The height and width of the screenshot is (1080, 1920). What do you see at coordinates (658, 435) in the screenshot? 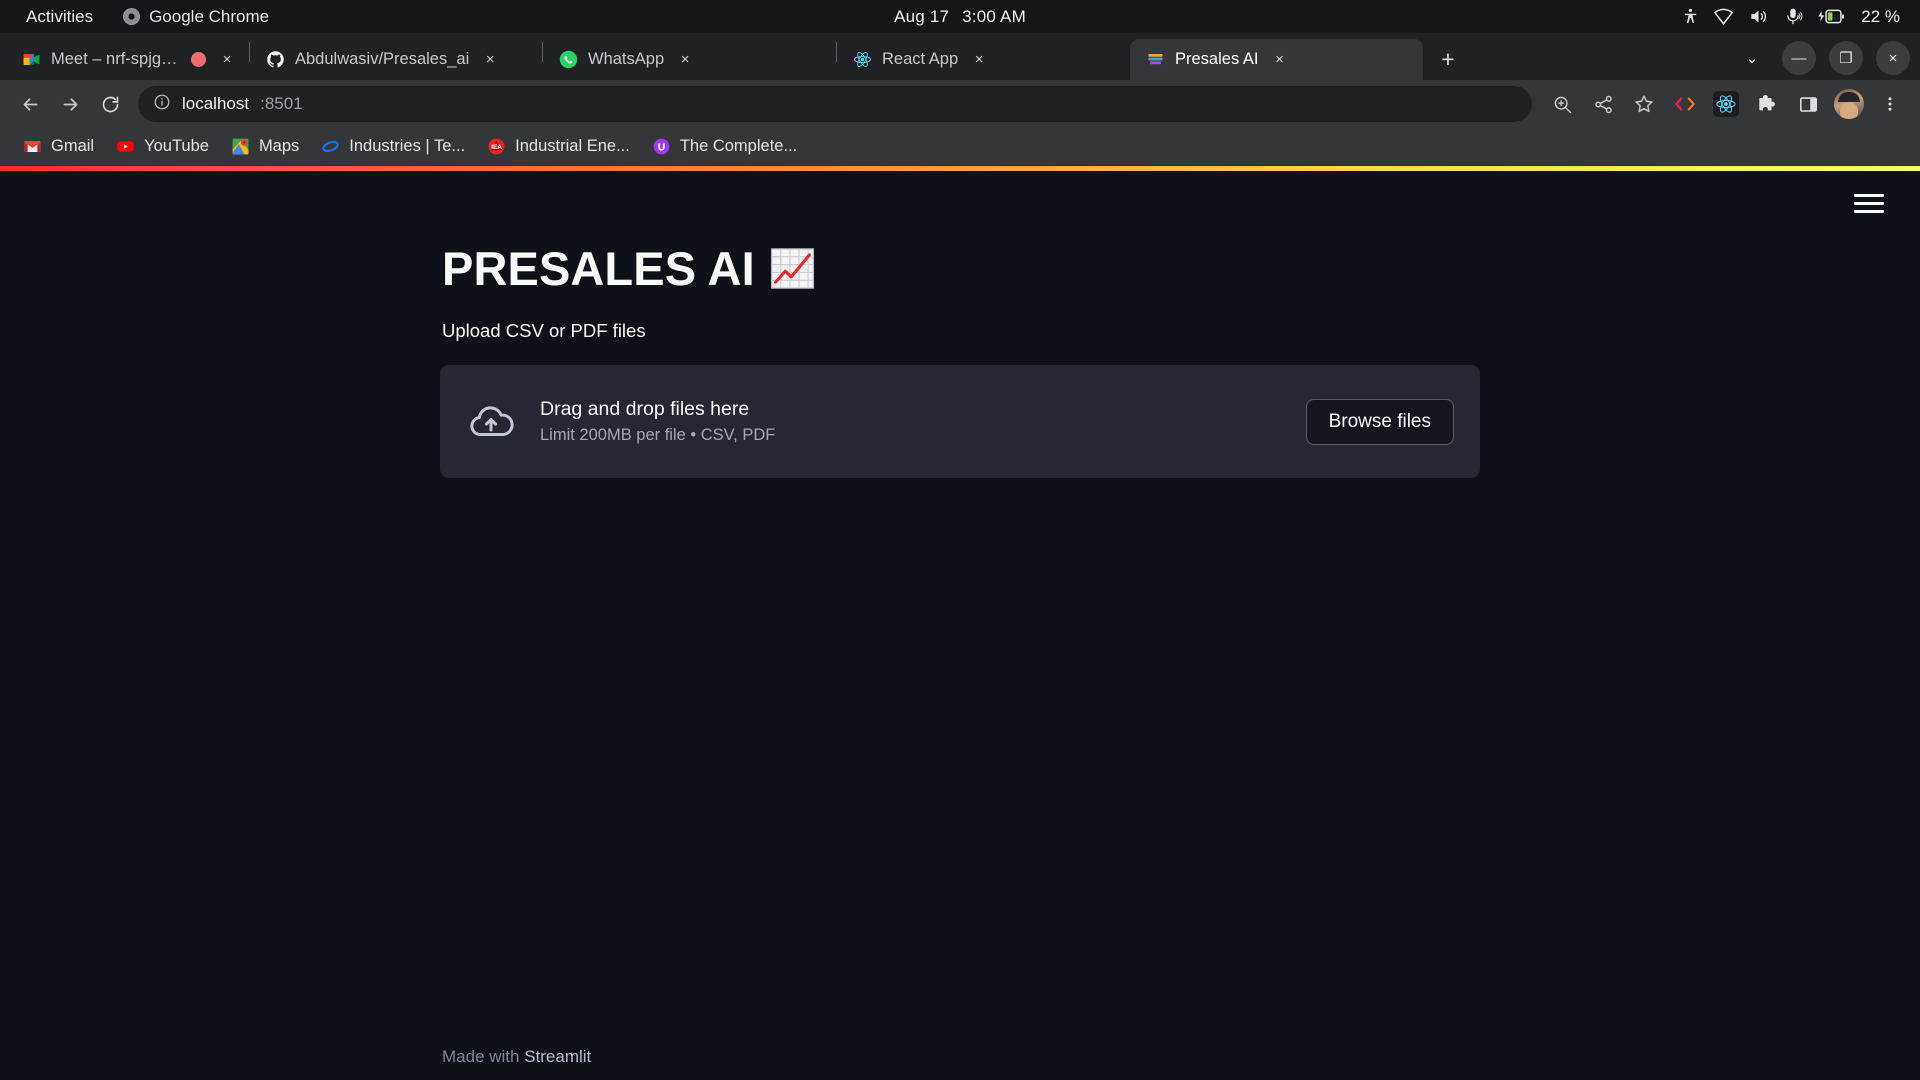
I see `dropzone-limit-label: Limit 200MB per file • CSV, PDF` at bounding box center [658, 435].